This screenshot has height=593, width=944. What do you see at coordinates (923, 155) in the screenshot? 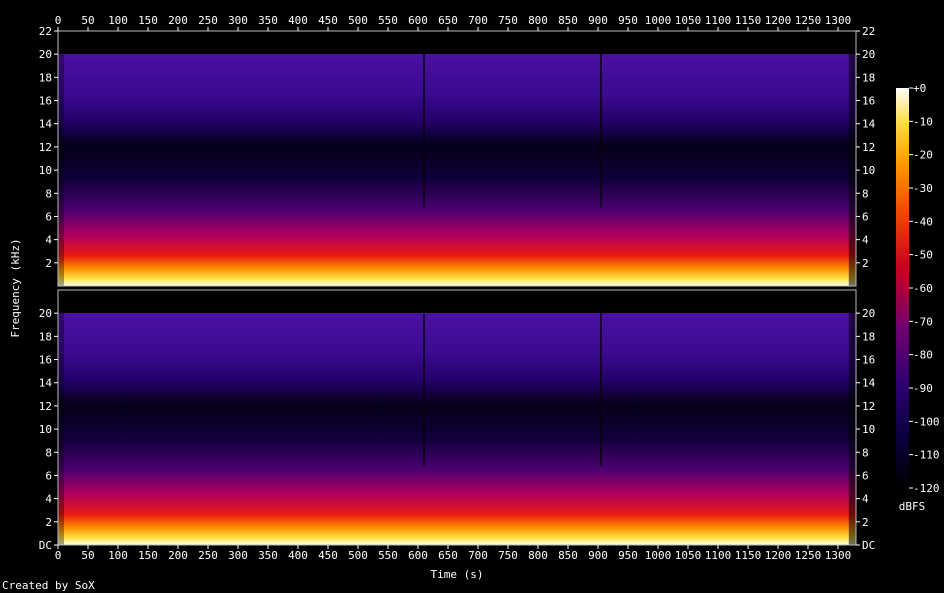
I see `colorbar-tick-label: -20` at bounding box center [923, 155].